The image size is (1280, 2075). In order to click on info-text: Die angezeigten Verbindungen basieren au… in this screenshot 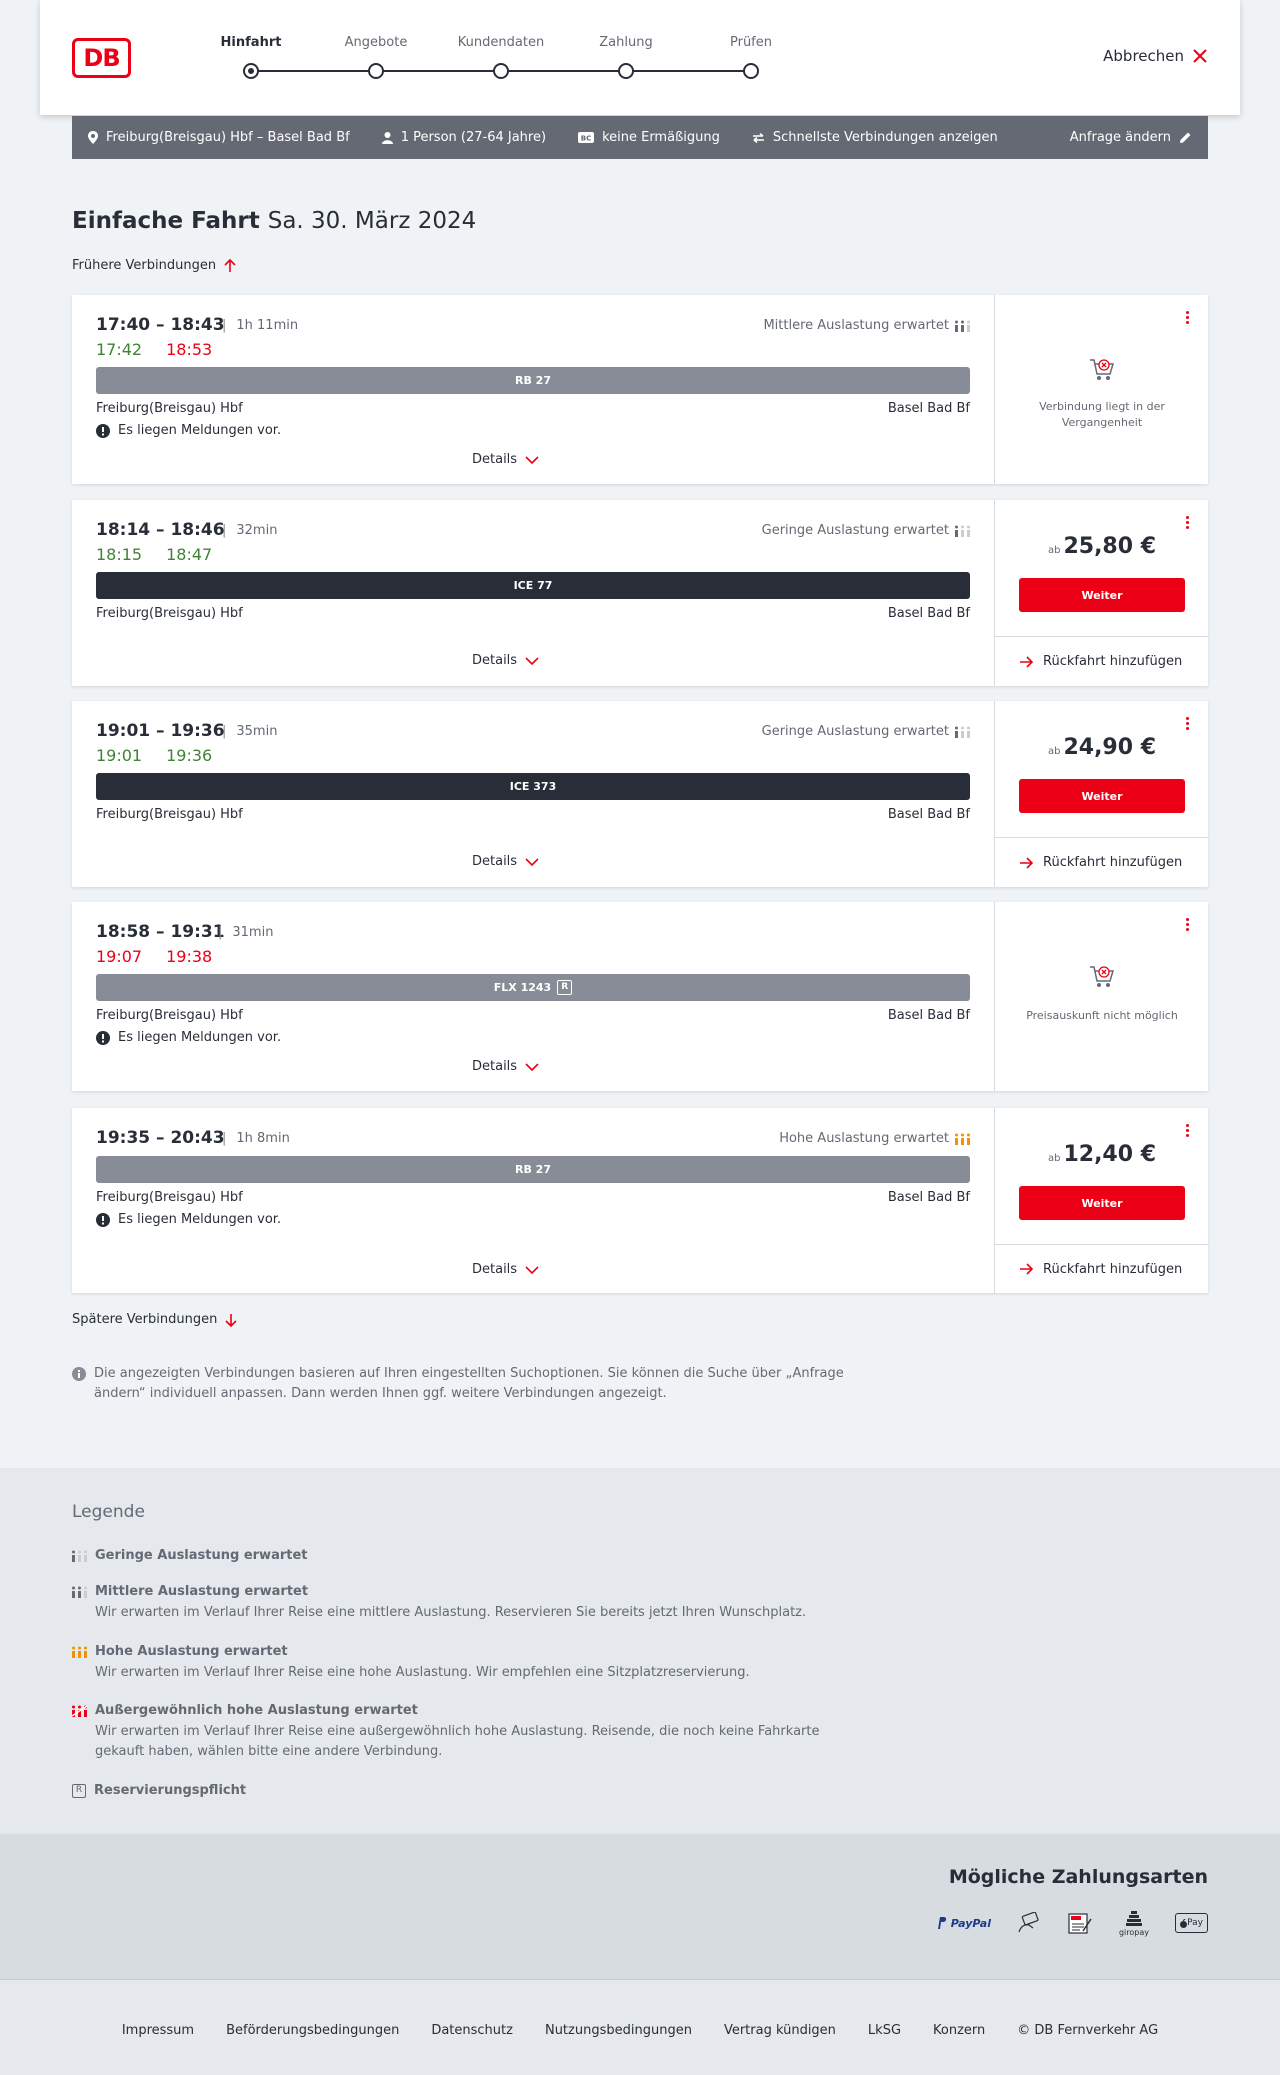, I will do `click(469, 1383)`.